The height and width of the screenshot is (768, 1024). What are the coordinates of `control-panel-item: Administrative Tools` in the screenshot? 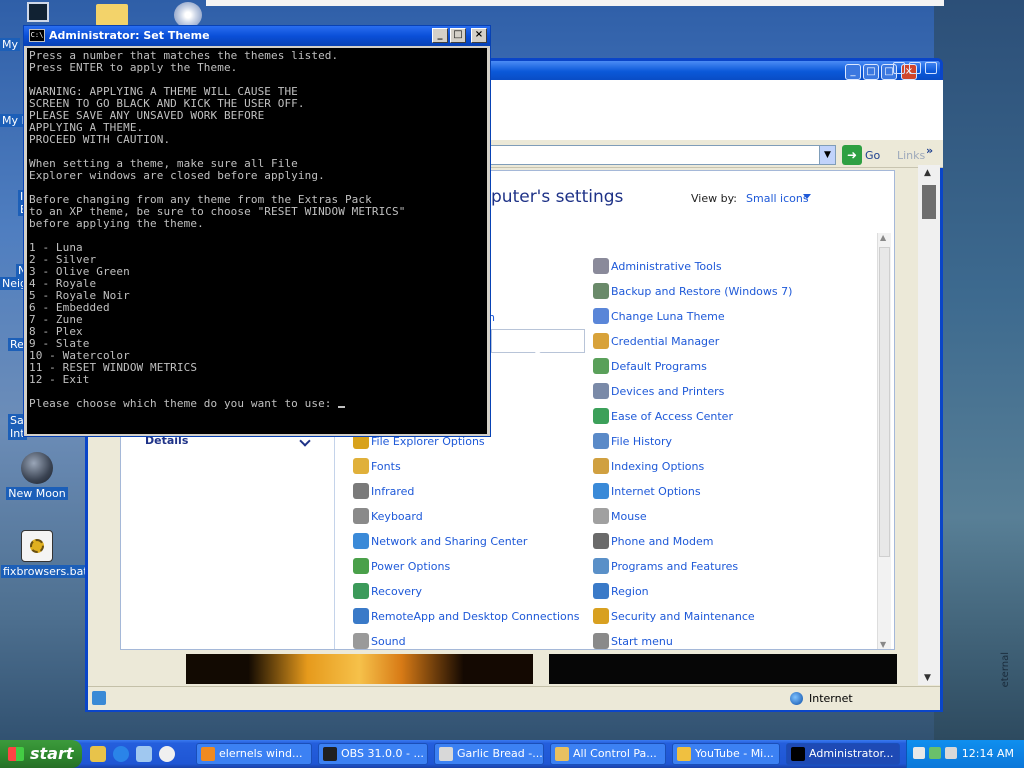 It's located at (657, 266).